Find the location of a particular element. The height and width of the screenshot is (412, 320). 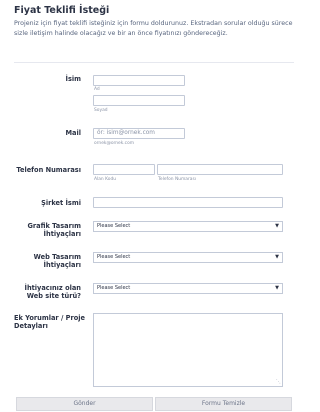

web-design-label: Web Tasarım İhtiyaçları is located at coordinates (57, 261).